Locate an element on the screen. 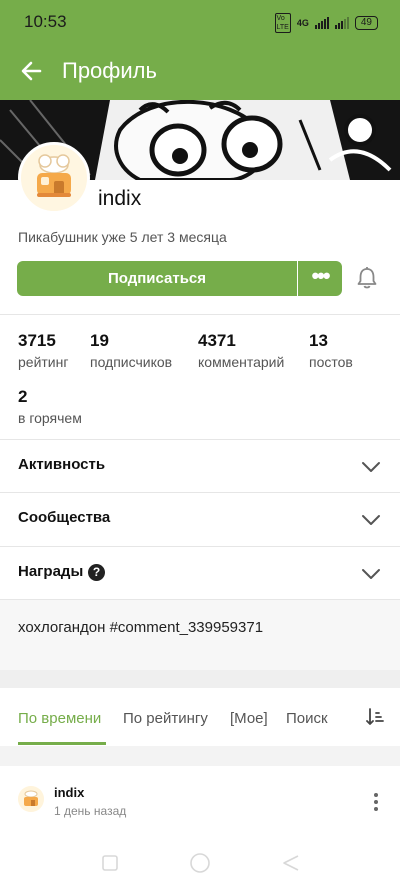  stat-value: 13 is located at coordinates (318, 340).